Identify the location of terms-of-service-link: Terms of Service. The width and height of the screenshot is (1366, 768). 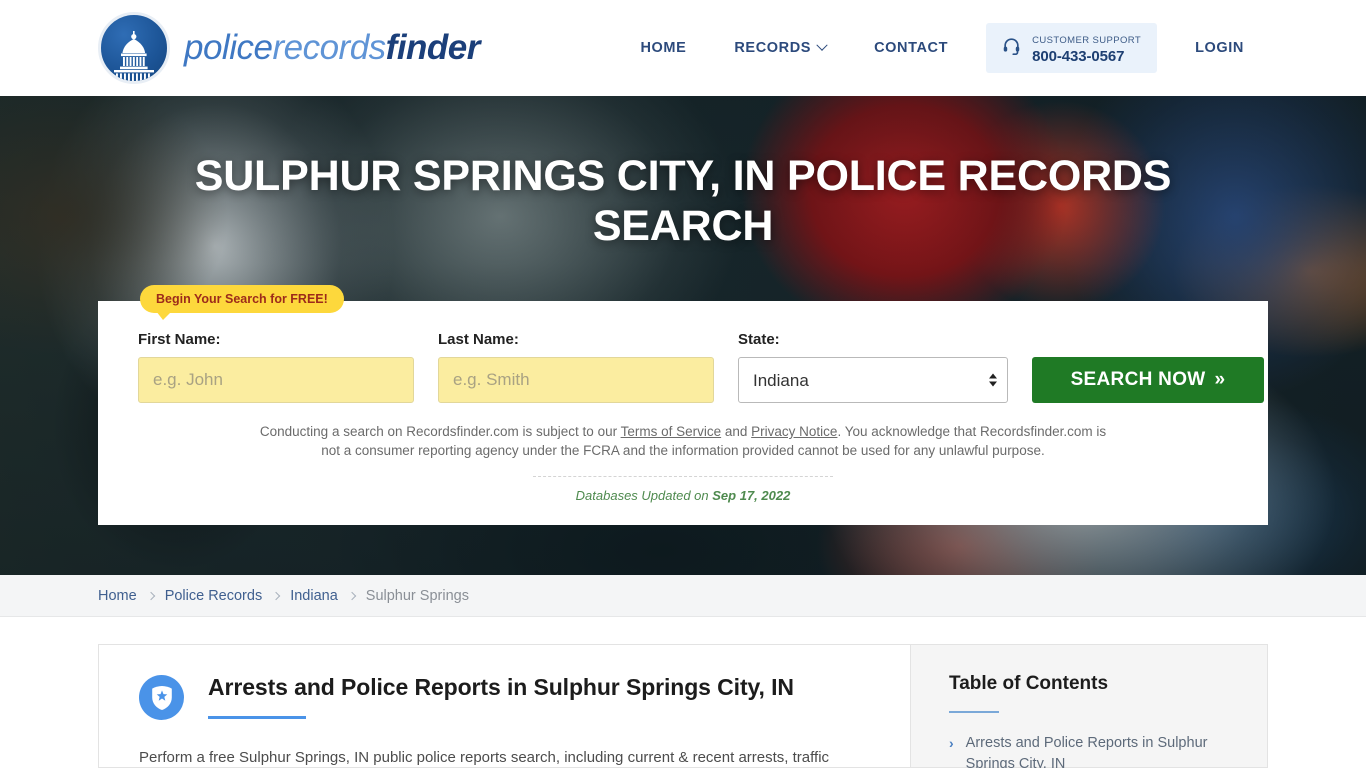
(671, 431).